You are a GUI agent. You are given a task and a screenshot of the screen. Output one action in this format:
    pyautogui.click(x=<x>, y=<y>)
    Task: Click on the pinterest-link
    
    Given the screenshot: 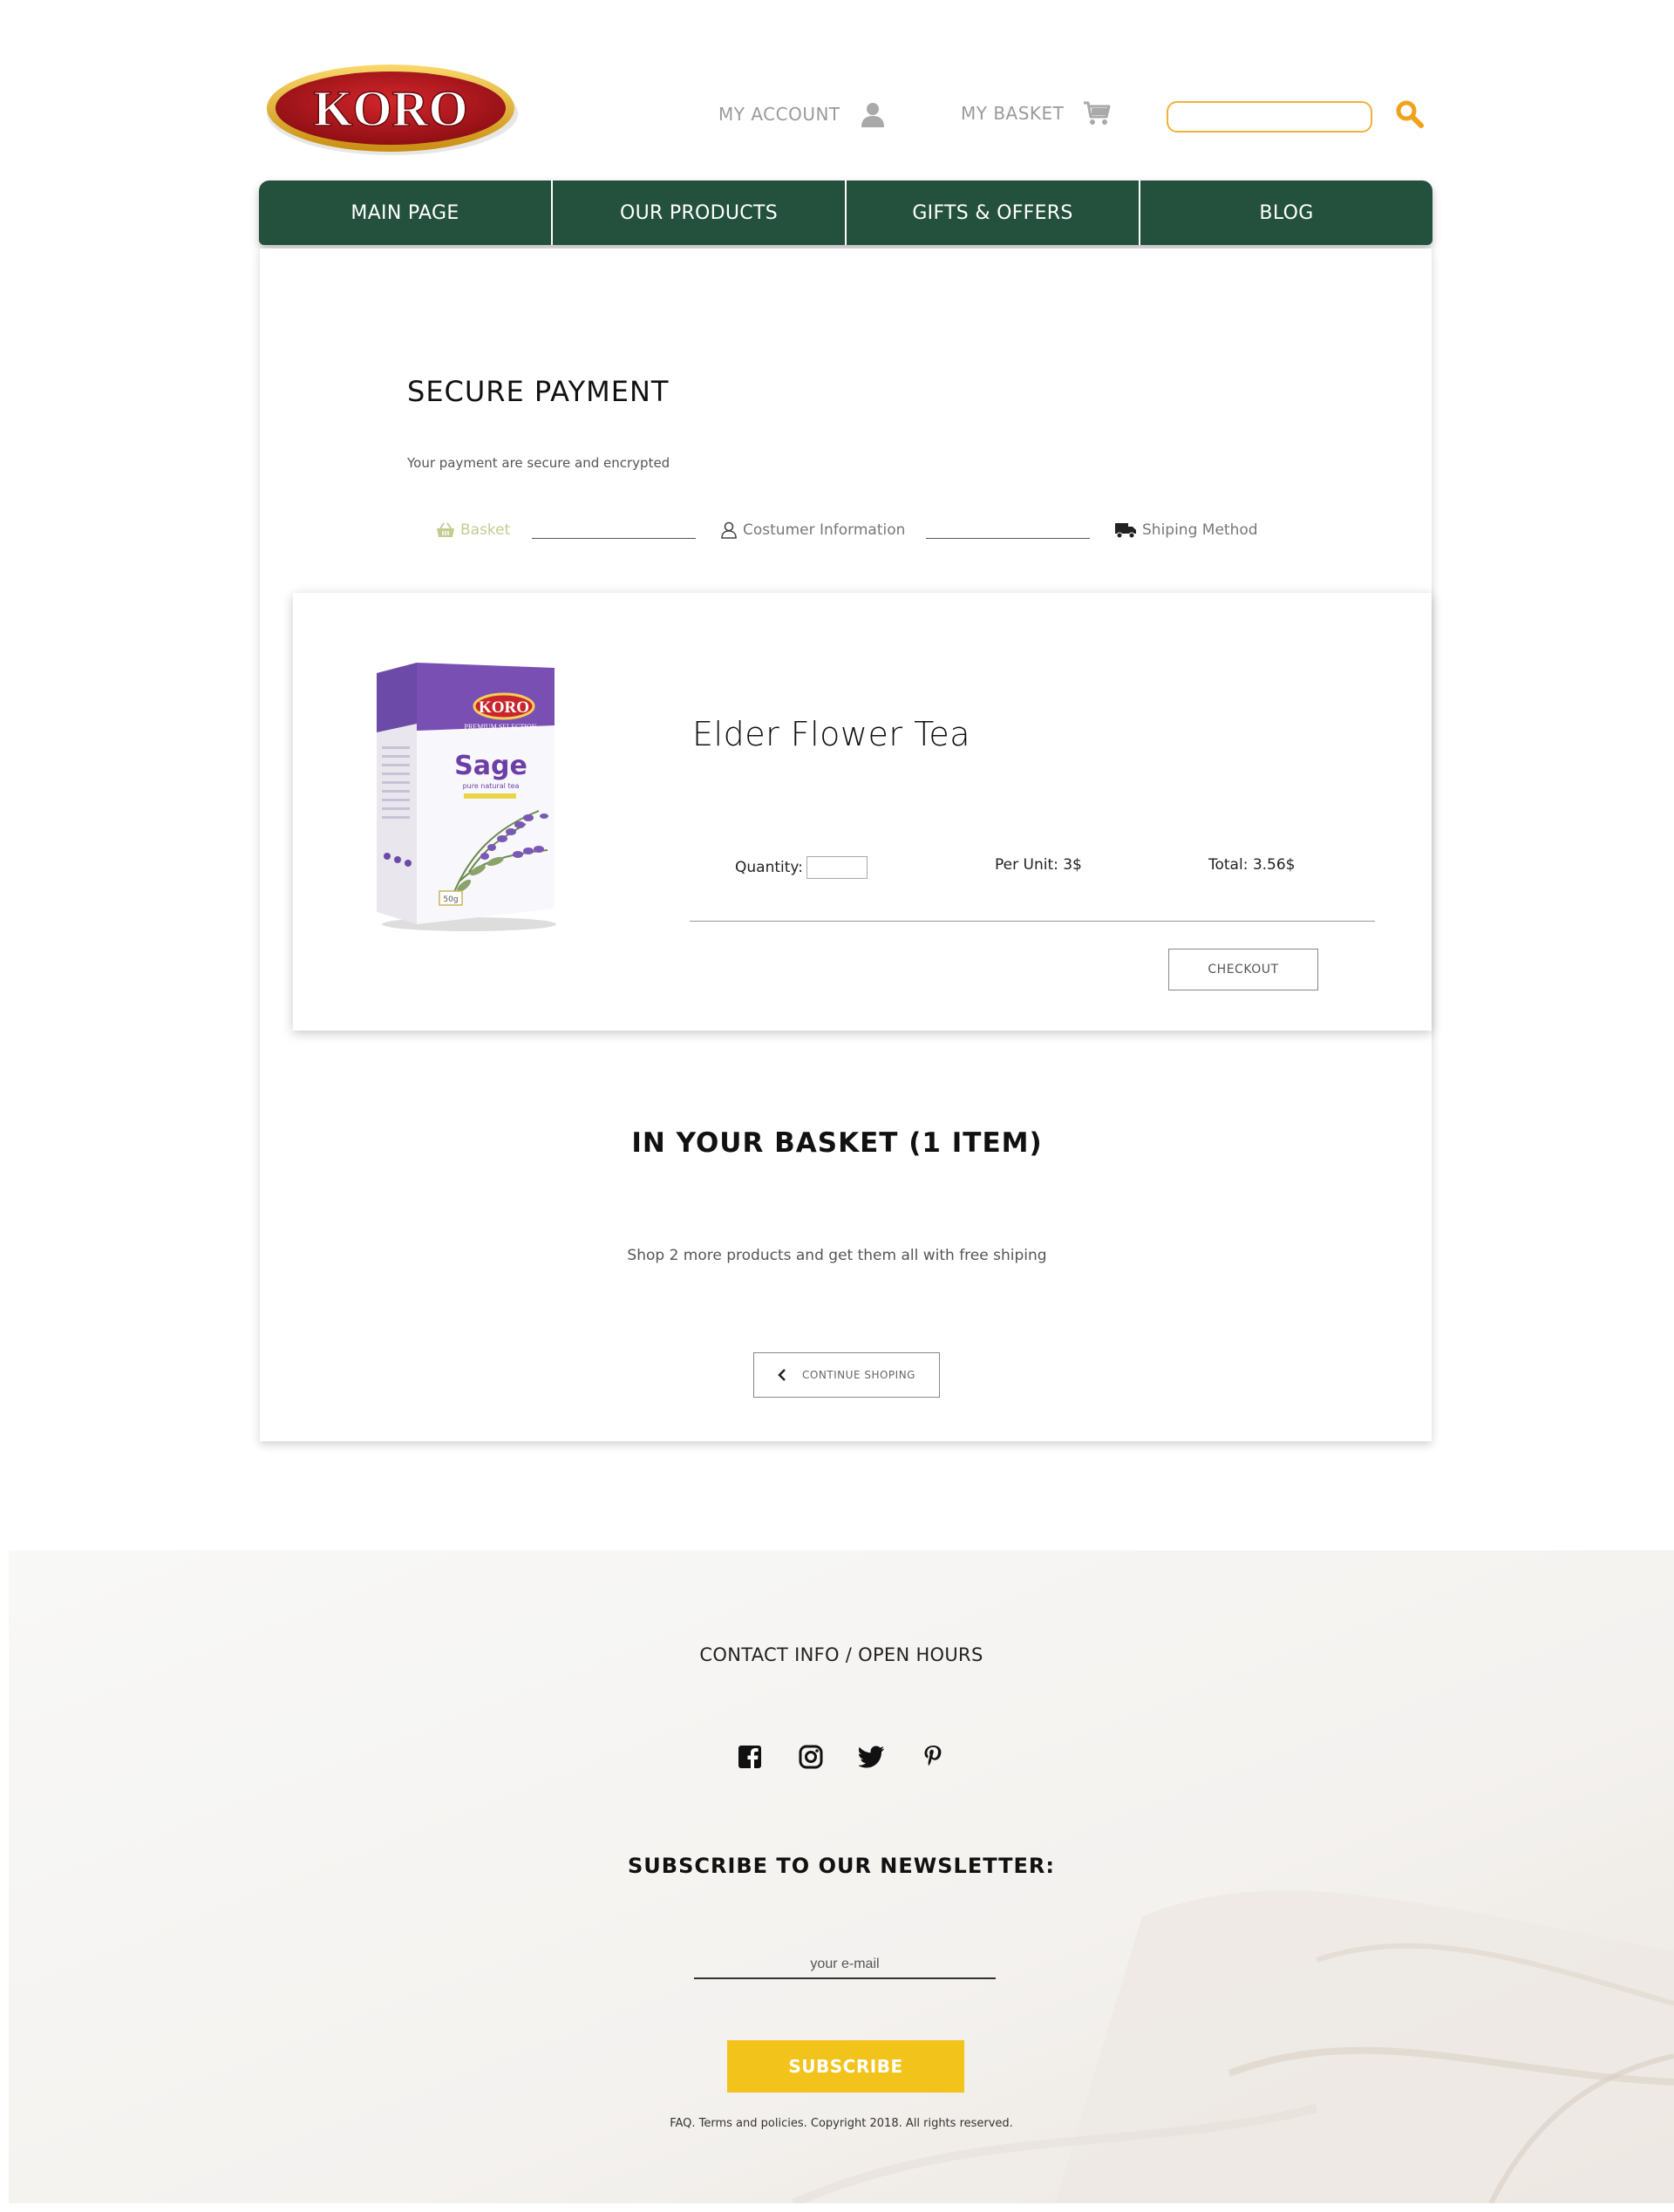 What is the action you would take?
    pyautogui.click(x=933, y=1757)
    